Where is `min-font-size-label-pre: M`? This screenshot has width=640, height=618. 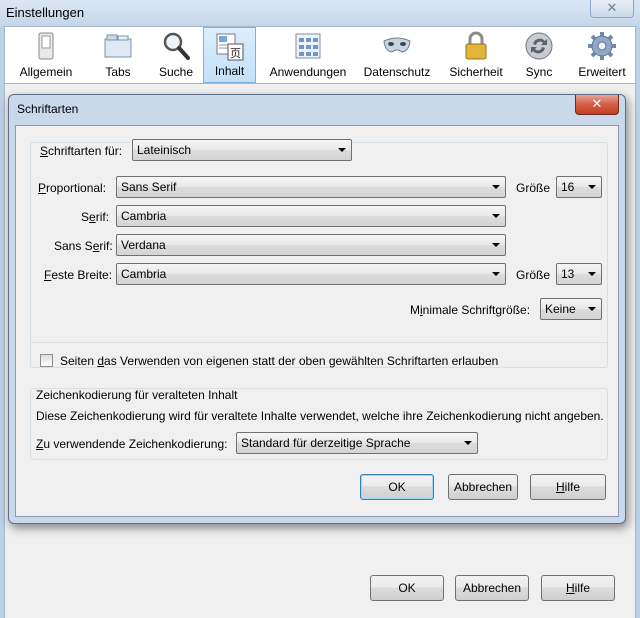
min-font-size-label-pre: M is located at coordinates (415, 310).